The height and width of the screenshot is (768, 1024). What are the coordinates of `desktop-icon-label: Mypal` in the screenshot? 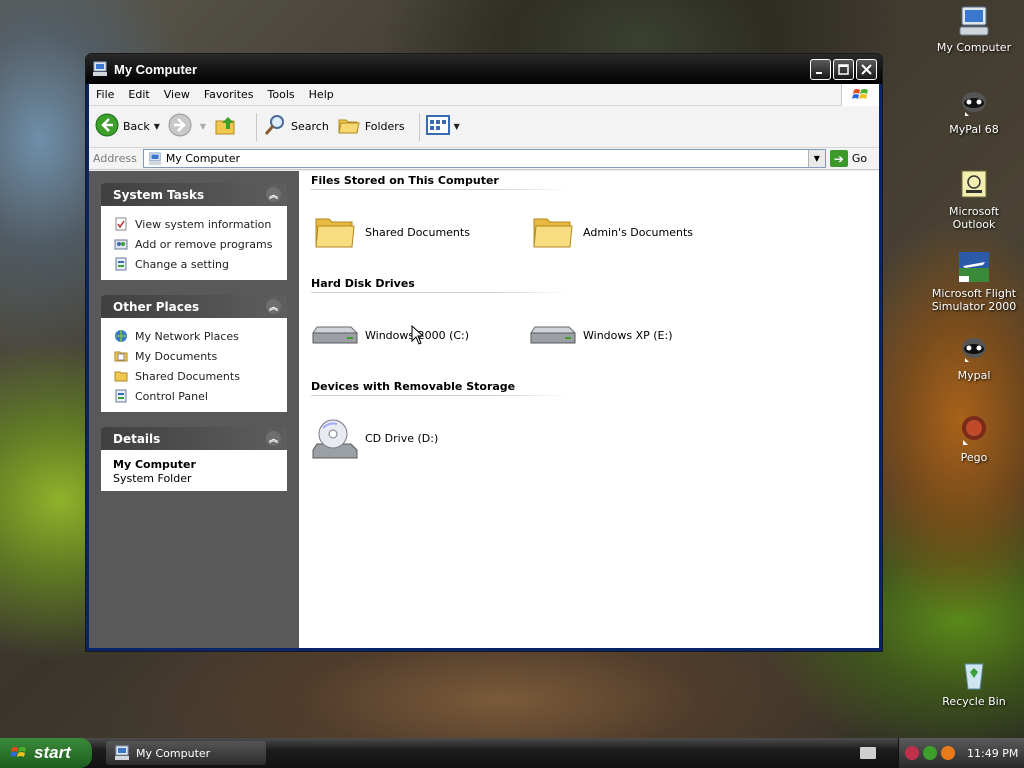 It's located at (974, 375).